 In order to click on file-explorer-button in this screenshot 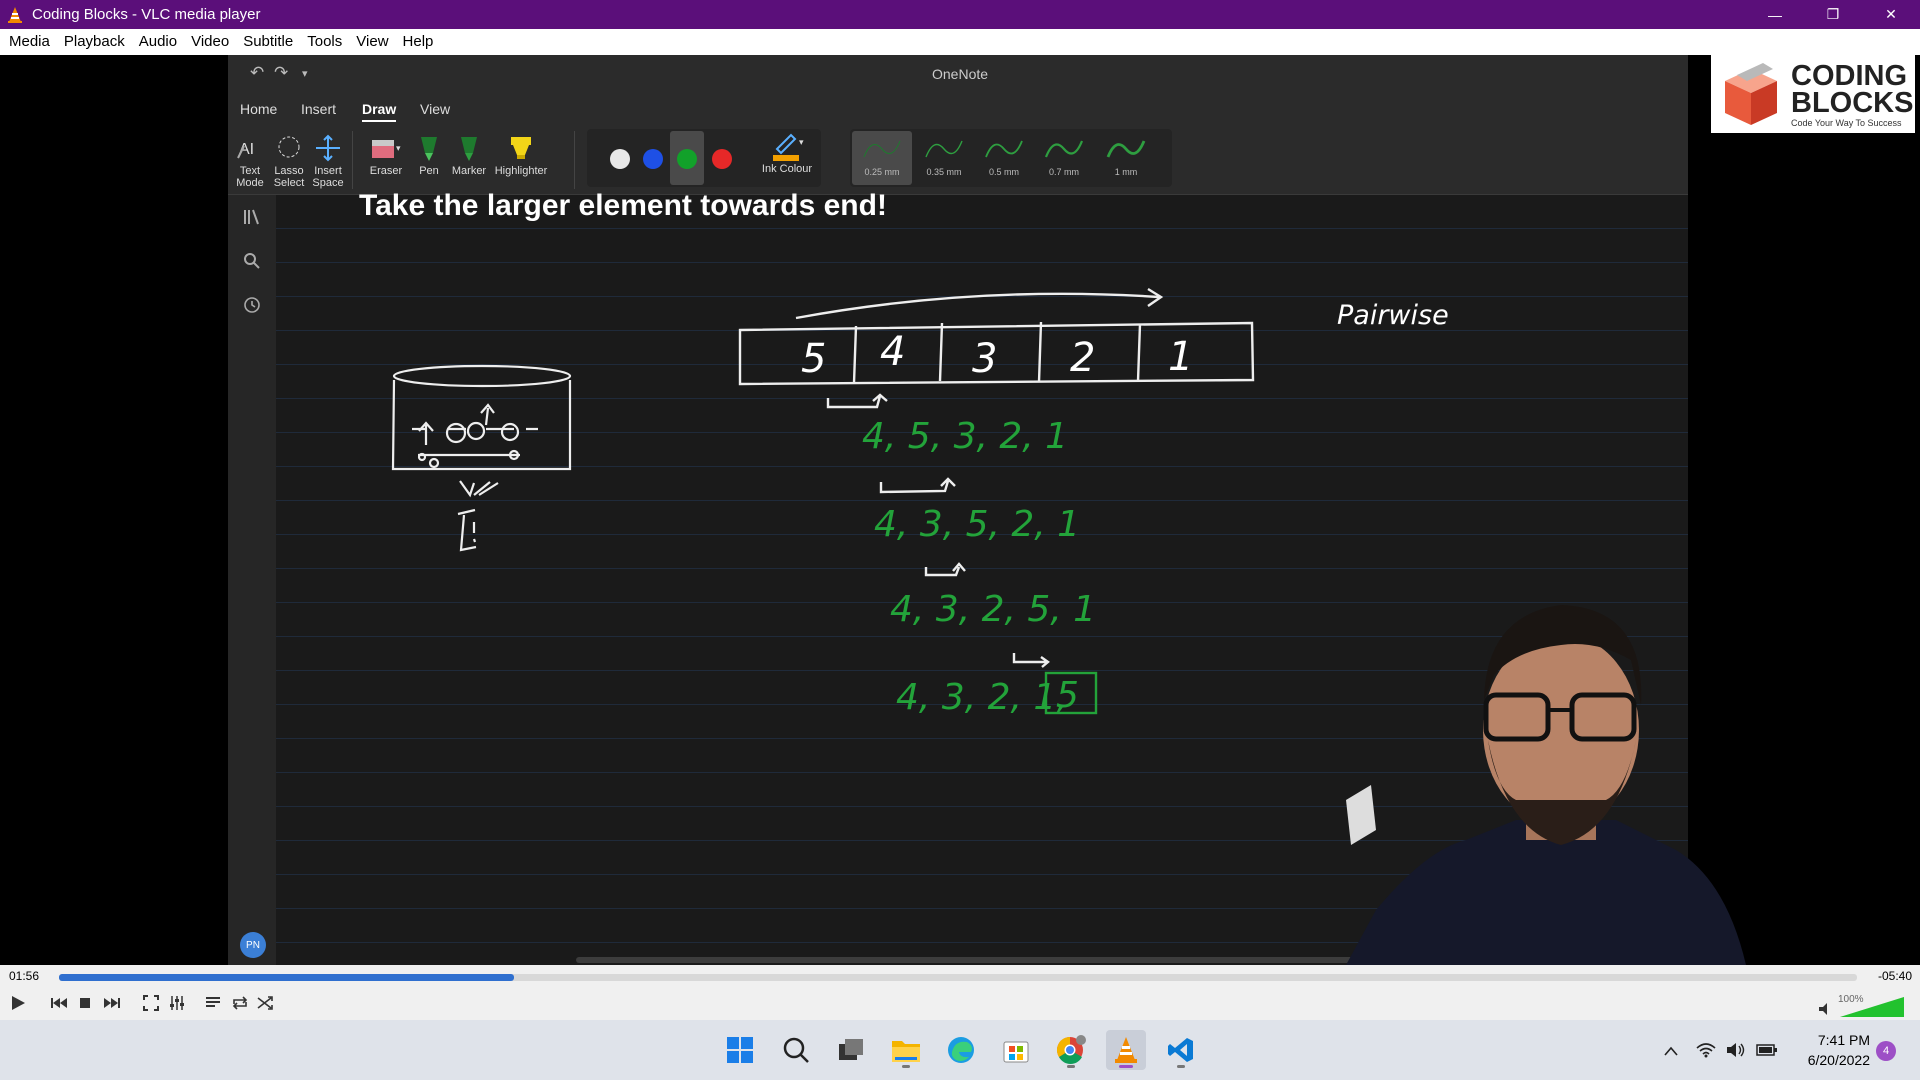, I will do `click(906, 1050)`.